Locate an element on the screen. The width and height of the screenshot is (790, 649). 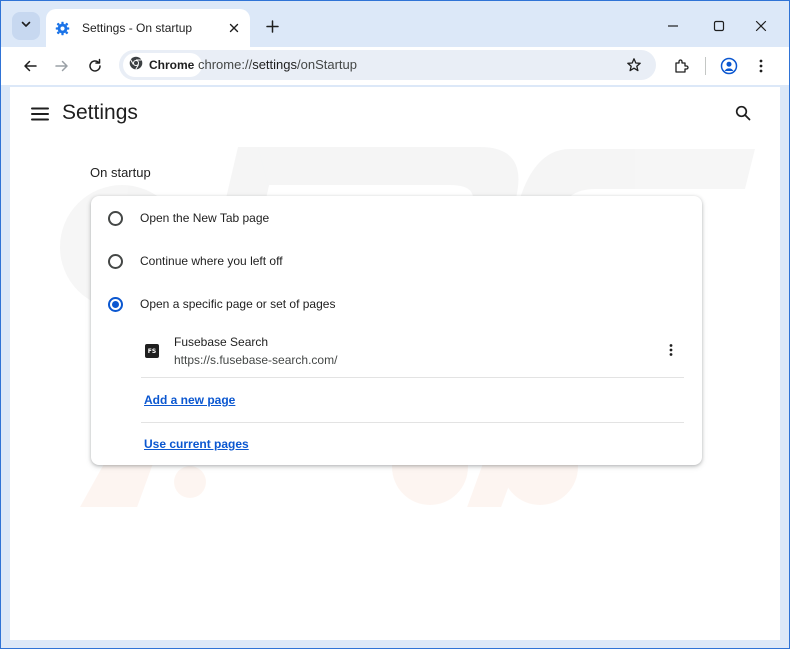
url-text: chrome://settings/onStartup is located at coordinates (277, 64).